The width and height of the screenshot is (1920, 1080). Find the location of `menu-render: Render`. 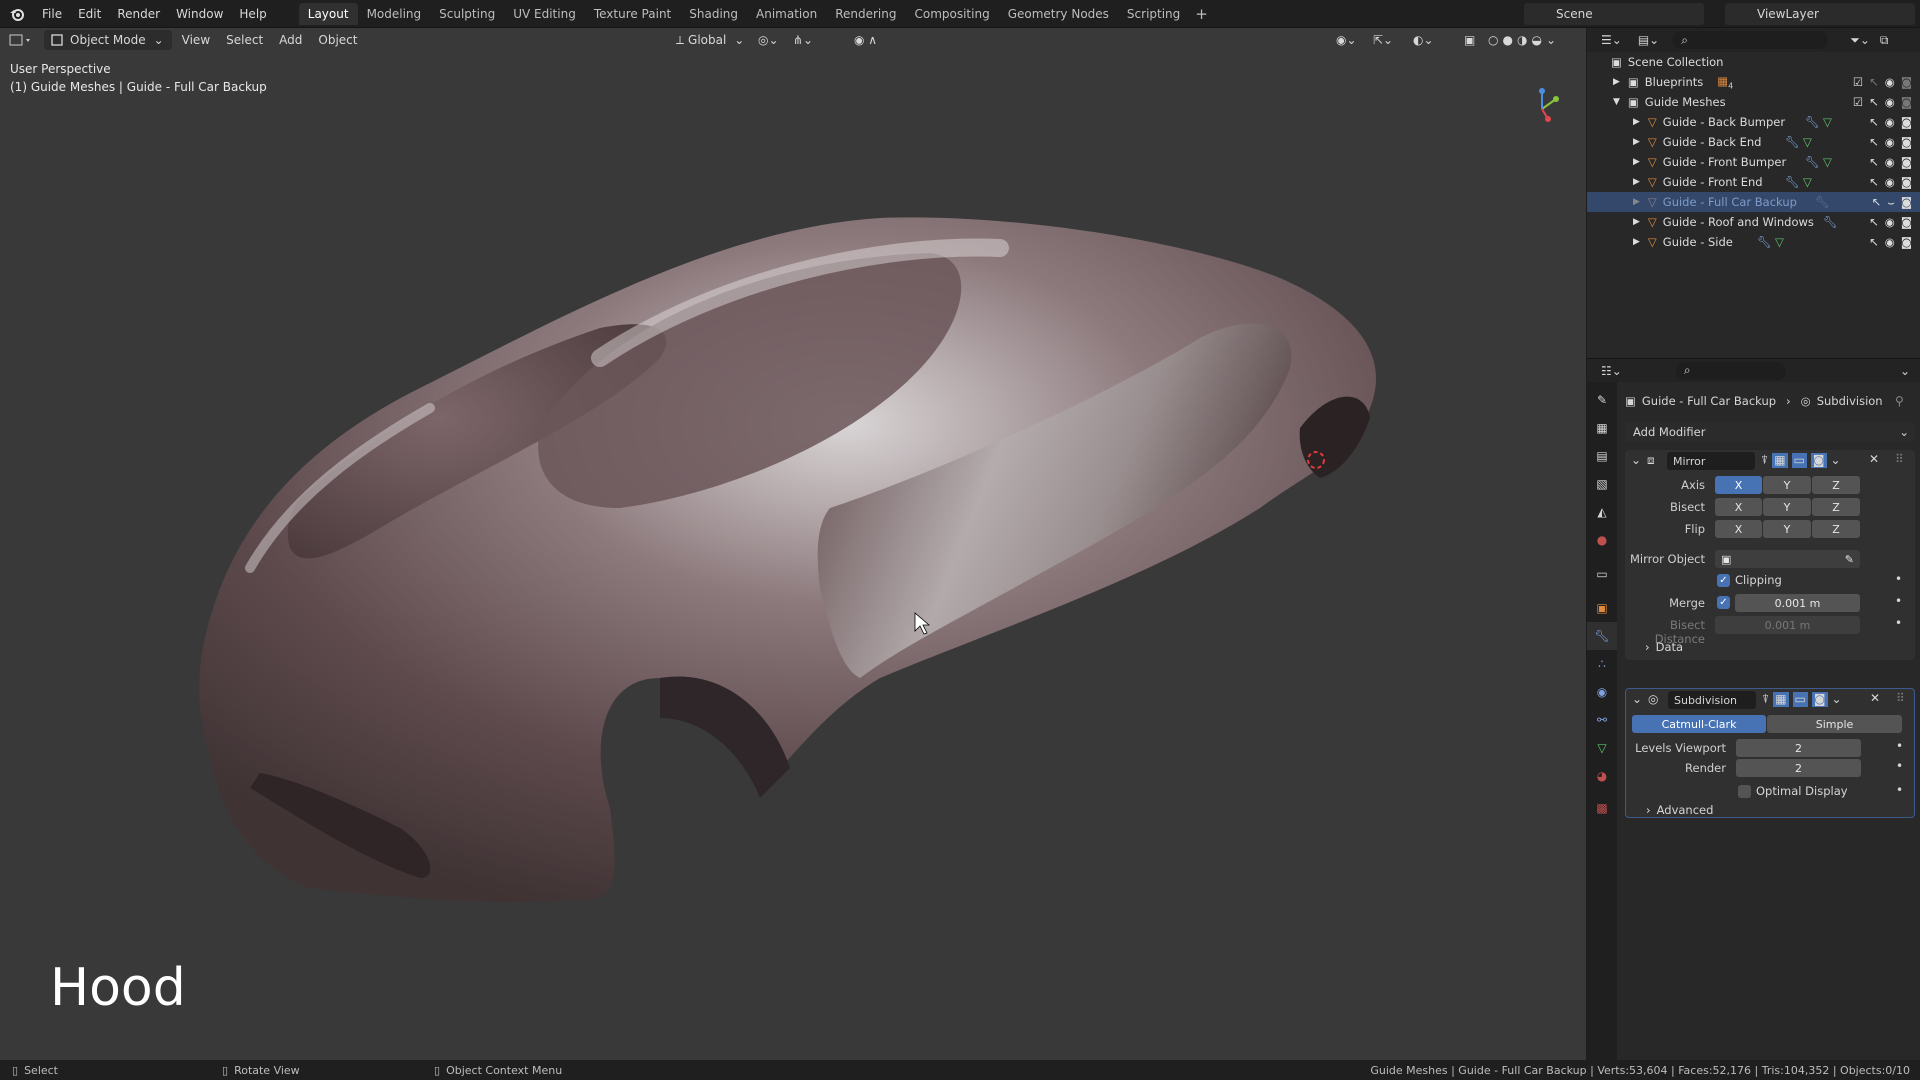

menu-render: Render is located at coordinates (138, 14).